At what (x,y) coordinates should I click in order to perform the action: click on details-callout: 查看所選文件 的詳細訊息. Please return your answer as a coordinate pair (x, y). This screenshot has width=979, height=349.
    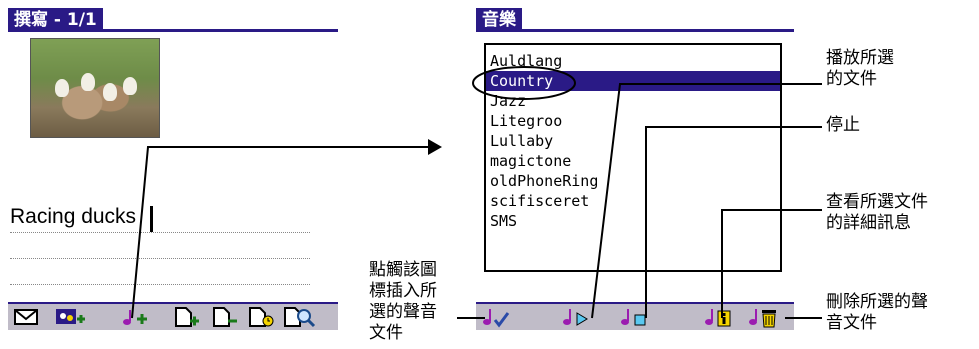
    Looking at the image, I should click on (877, 212).